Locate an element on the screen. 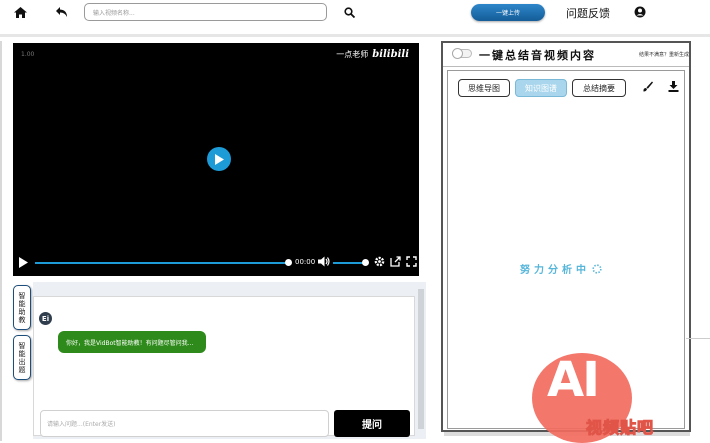 The height and width of the screenshot is (443, 710). edge-divider is located at coordinates (698, 338).